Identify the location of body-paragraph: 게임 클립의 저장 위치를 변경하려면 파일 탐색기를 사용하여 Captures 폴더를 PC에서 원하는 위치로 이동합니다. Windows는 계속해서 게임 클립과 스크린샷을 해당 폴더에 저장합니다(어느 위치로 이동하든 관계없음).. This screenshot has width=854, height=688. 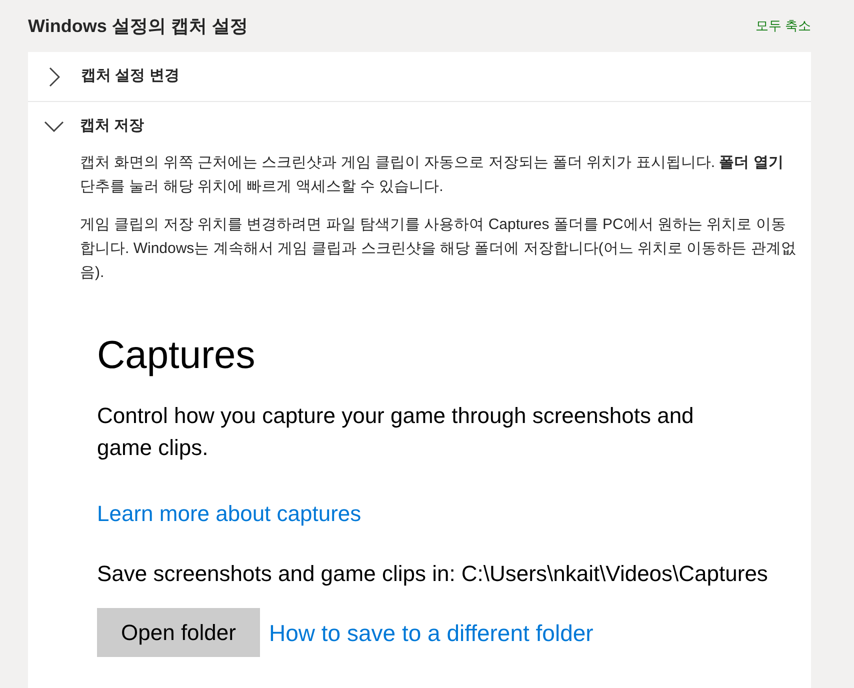
(438, 249).